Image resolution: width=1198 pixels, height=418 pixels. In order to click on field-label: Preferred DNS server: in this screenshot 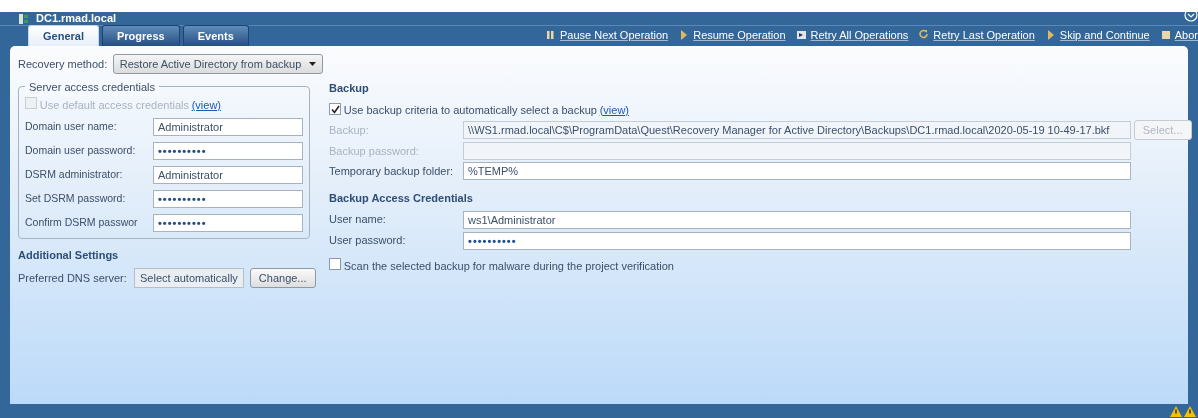, I will do `click(73, 278)`.